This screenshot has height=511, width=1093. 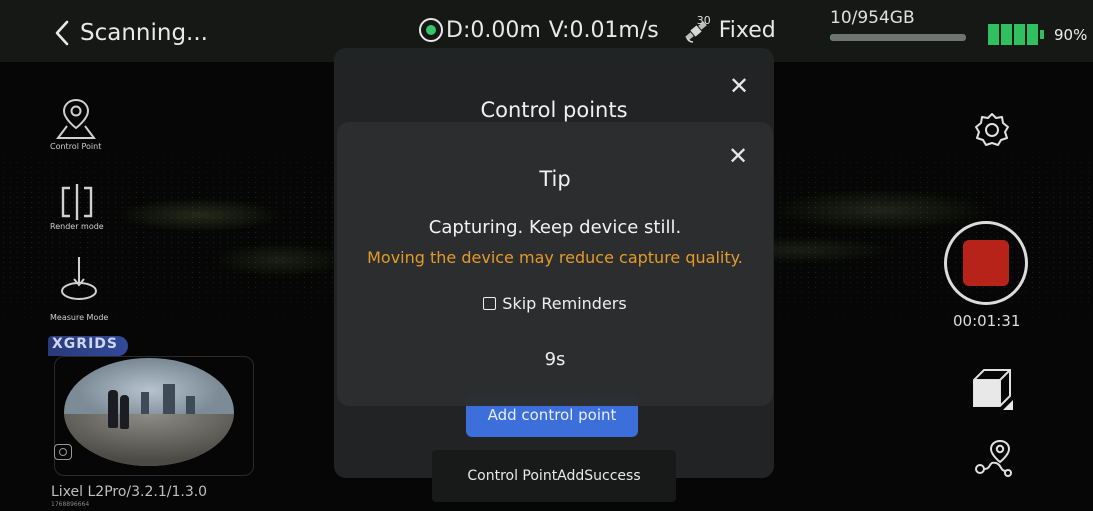 What do you see at coordinates (149, 412) in the screenshot?
I see `fisheye-image` at bounding box center [149, 412].